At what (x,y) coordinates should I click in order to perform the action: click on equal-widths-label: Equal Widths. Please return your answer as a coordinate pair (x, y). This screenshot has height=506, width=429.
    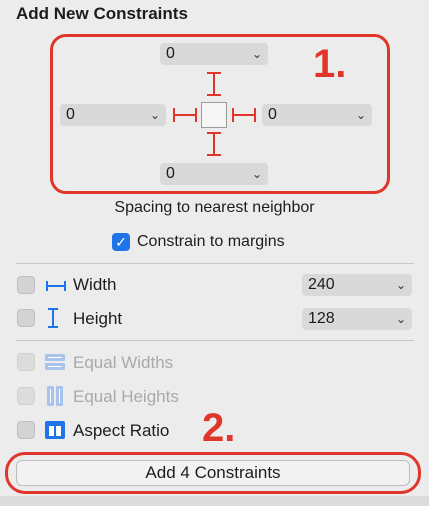
    Looking at the image, I should click on (123, 362).